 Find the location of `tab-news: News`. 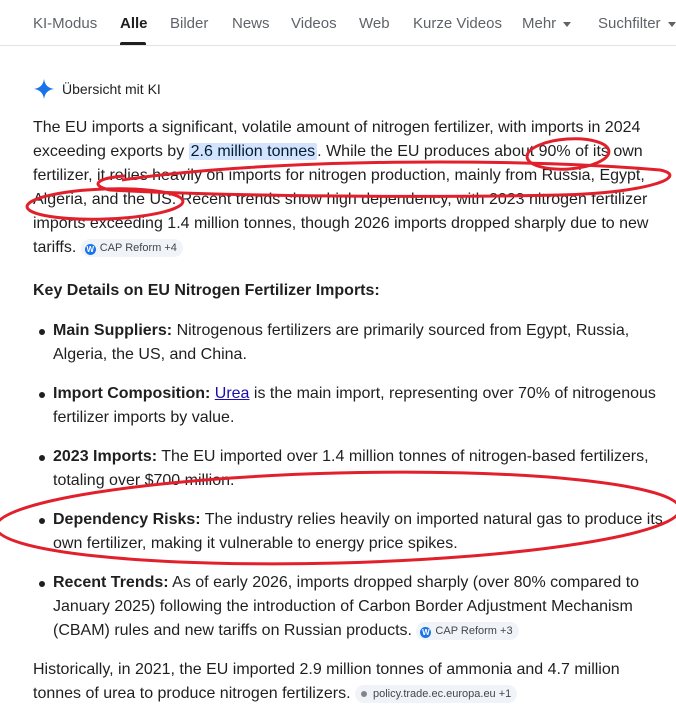

tab-news: News is located at coordinates (251, 23).